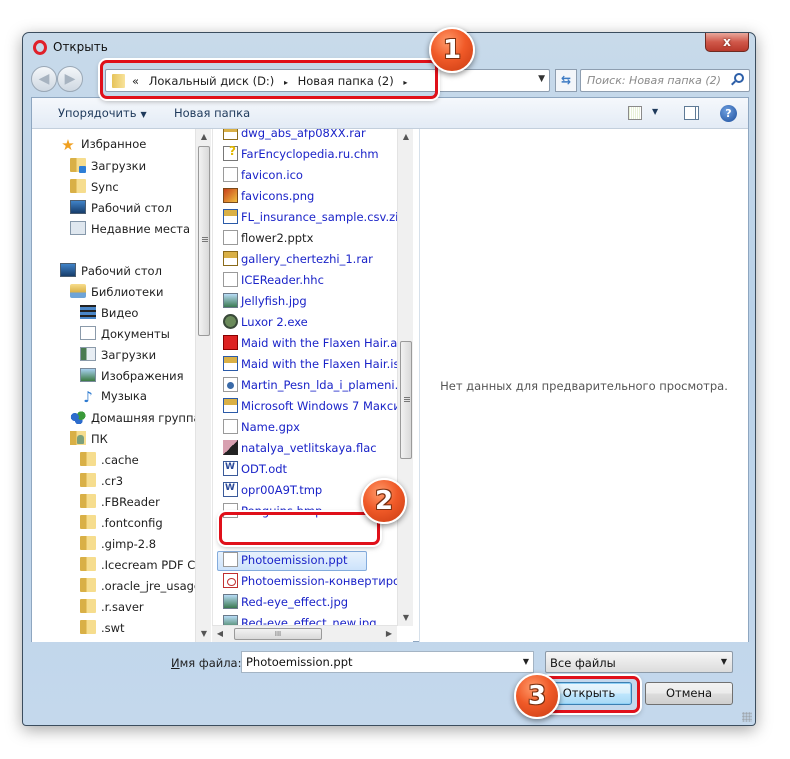  What do you see at coordinates (268, 240) in the screenshot?
I see `file-item: flower2.pptx` at bounding box center [268, 240].